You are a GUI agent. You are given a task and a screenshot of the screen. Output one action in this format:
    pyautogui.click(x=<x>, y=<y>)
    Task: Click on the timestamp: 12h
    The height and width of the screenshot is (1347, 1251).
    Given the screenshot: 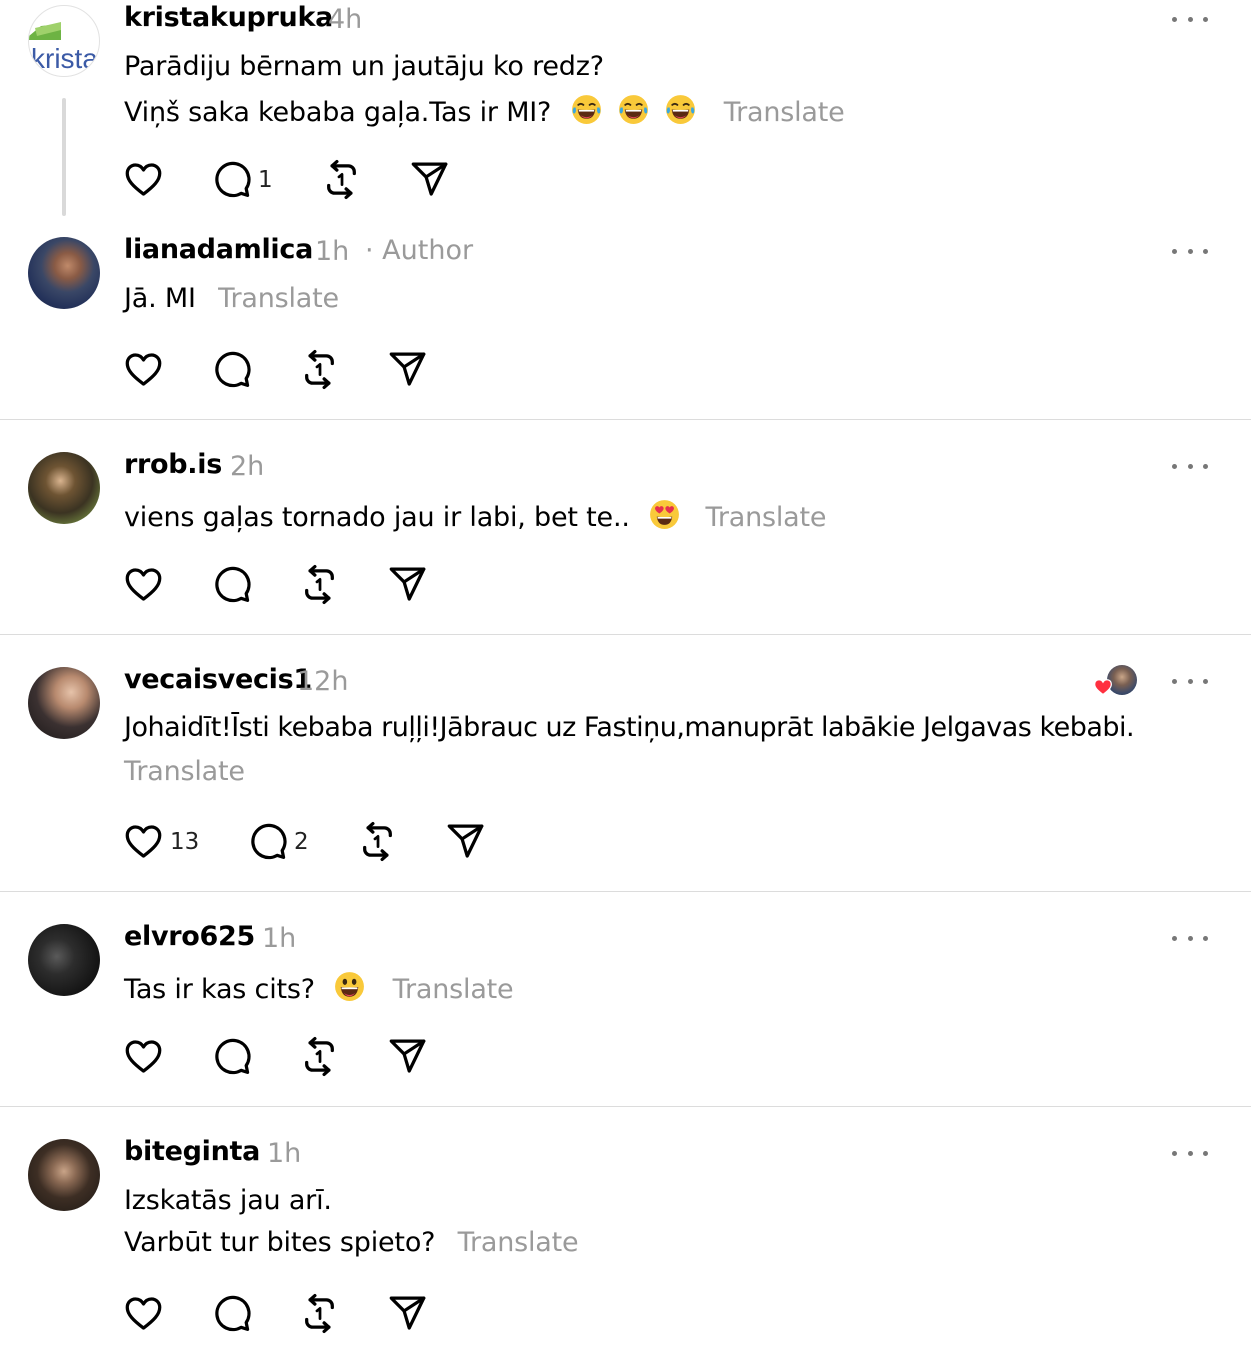 What is the action you would take?
    pyautogui.click(x=322, y=681)
    